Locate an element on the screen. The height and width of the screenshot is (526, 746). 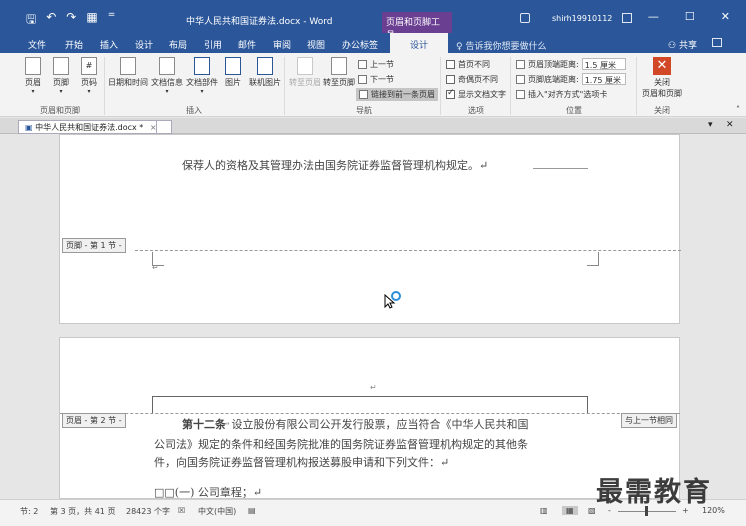
tab-review: 审阅 is located at coordinates (282, 44).